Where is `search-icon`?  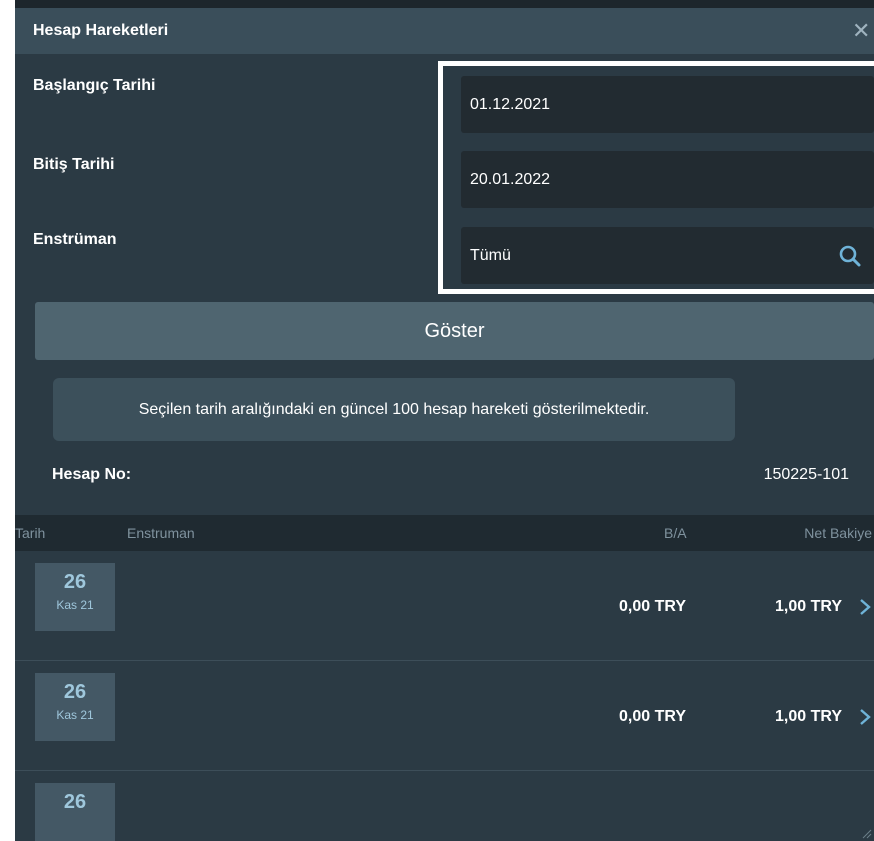 search-icon is located at coordinates (850, 256).